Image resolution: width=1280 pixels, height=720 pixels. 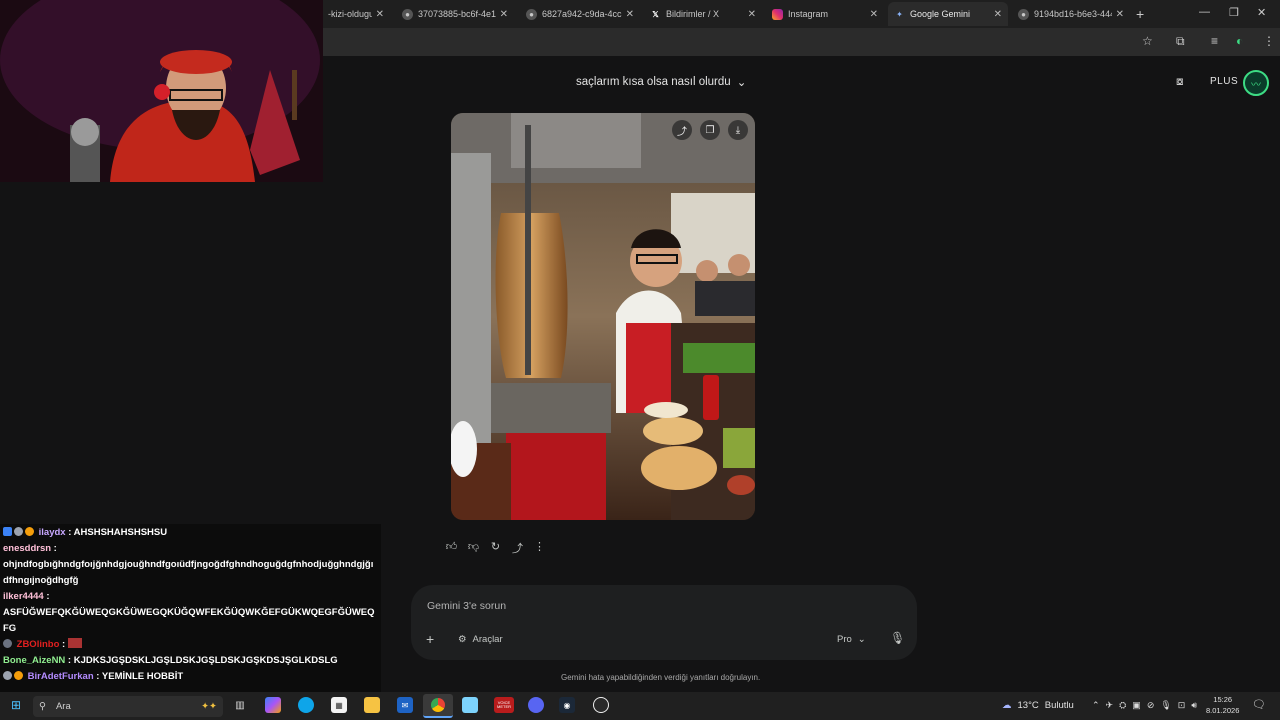 What do you see at coordinates (1259, 704) in the screenshot?
I see `notification-icon: 🗨︎` at bounding box center [1259, 704].